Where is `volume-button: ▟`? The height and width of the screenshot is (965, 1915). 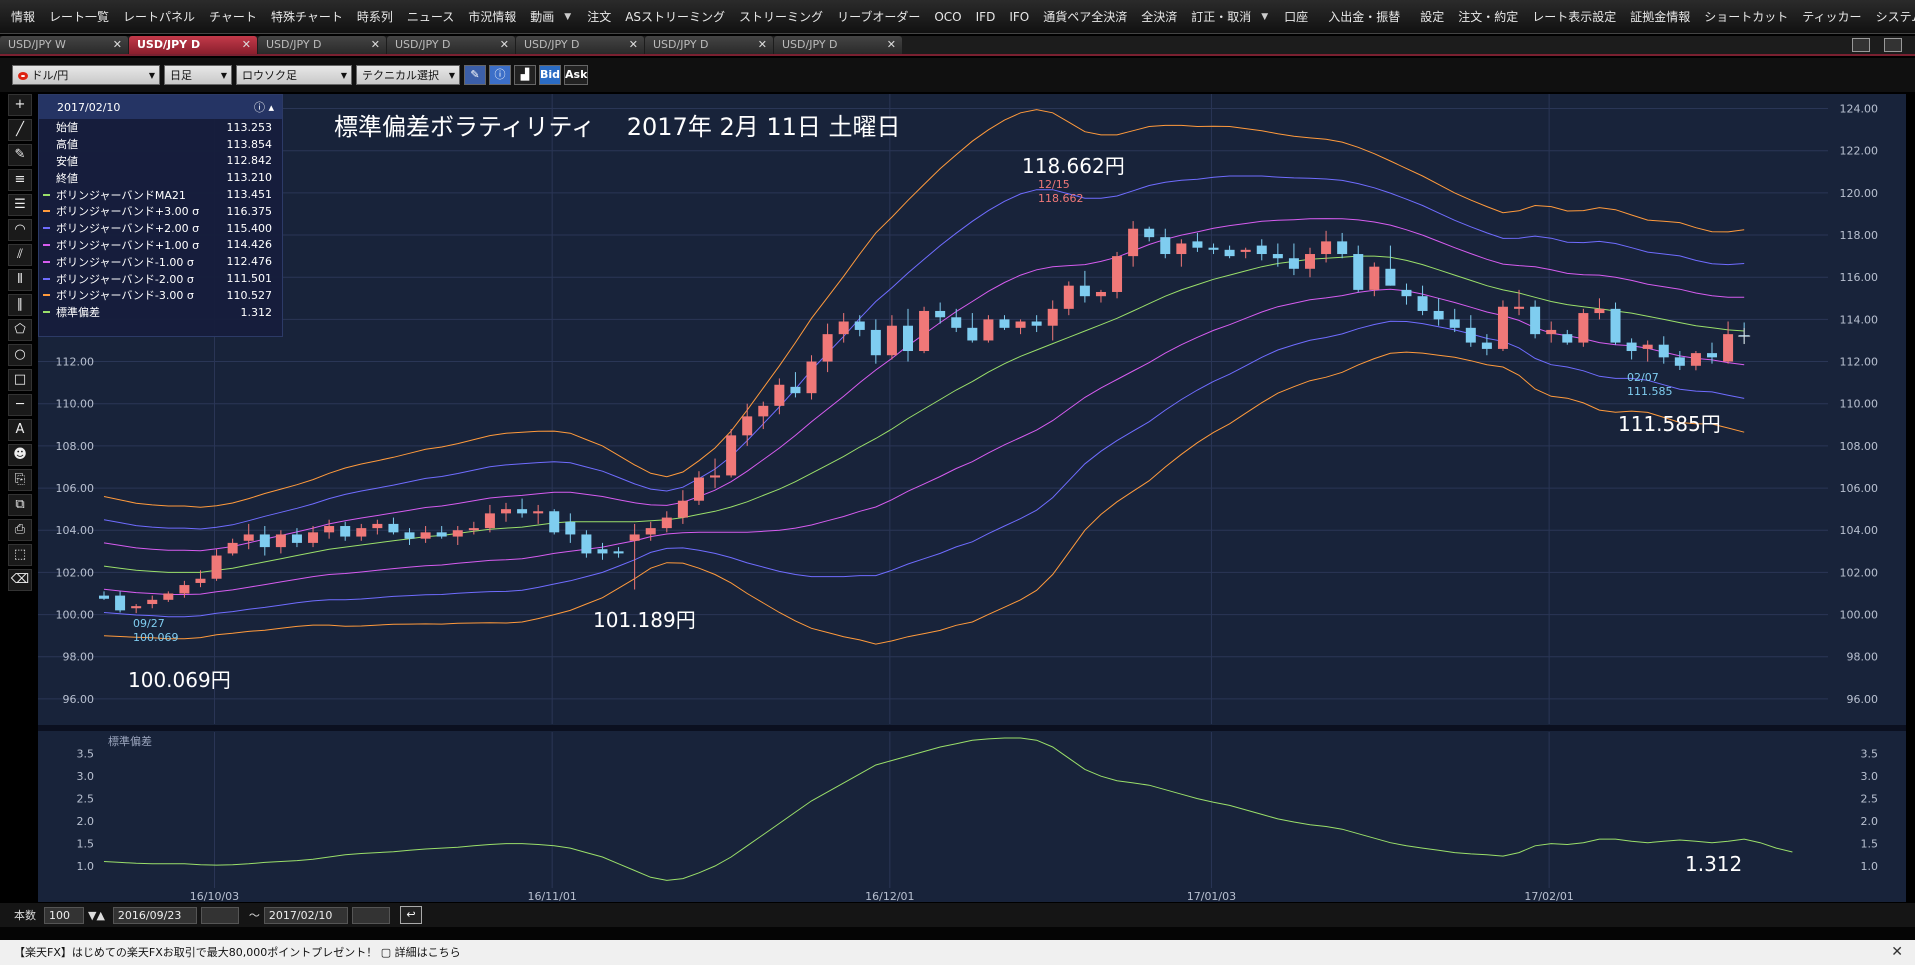
volume-button: ▟ is located at coordinates (525, 75).